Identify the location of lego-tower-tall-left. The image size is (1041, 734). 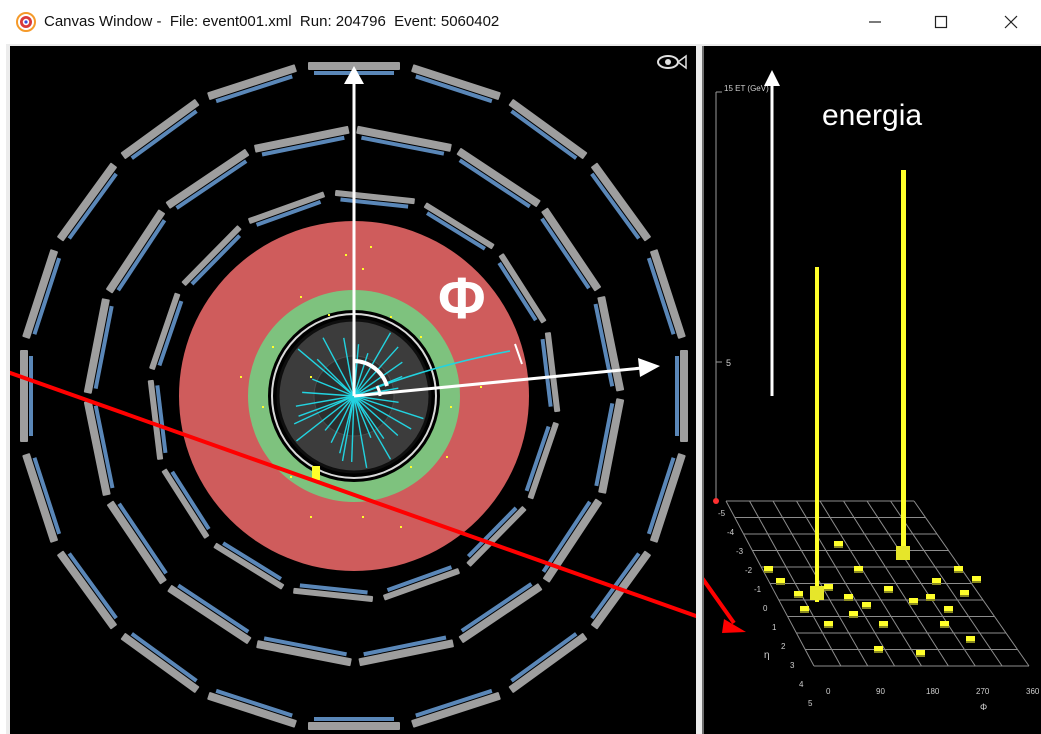
(817, 434).